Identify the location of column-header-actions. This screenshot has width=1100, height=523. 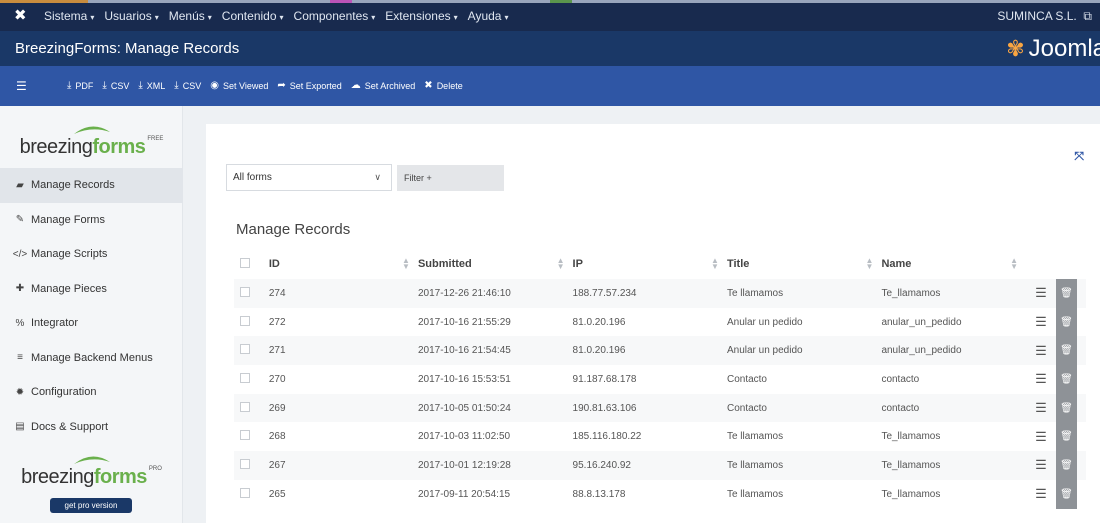
(1056, 264).